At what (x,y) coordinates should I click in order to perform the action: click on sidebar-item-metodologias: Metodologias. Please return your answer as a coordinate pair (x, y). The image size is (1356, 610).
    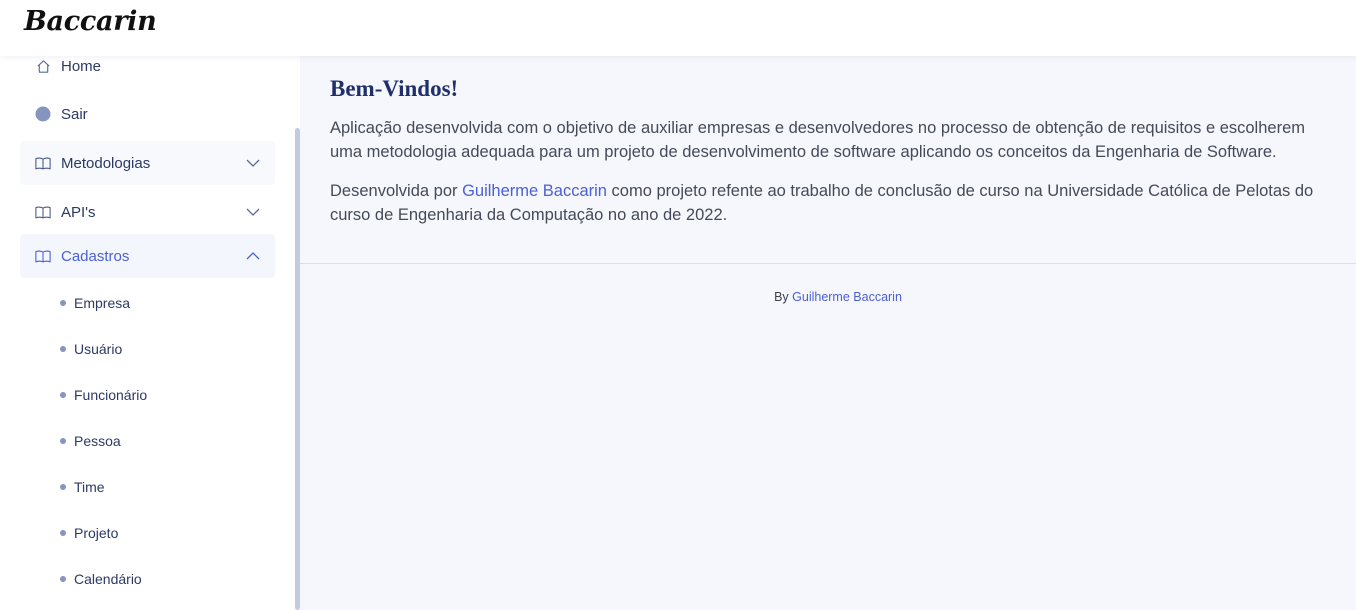
    Looking at the image, I should click on (147, 163).